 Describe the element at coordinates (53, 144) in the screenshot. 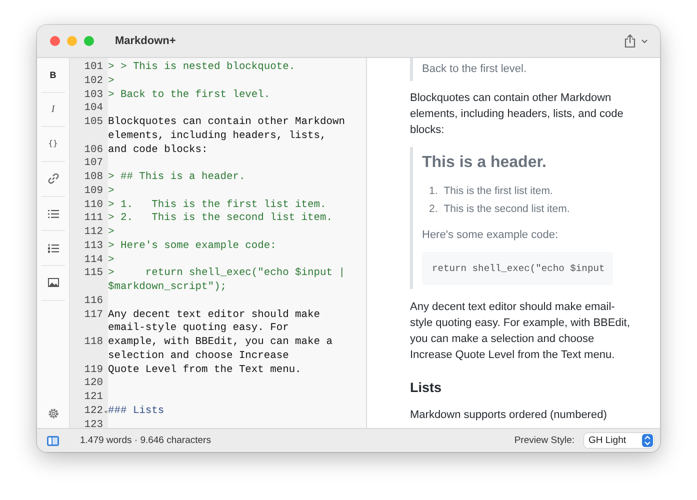

I see `code-button: {}` at that location.